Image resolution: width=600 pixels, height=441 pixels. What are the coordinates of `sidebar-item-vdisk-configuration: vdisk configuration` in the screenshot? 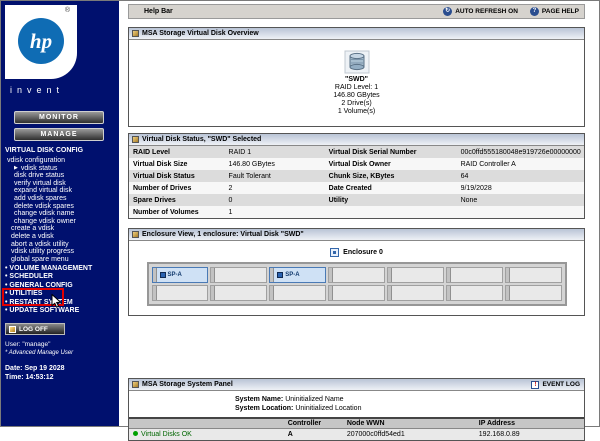 It's located at (60, 161).